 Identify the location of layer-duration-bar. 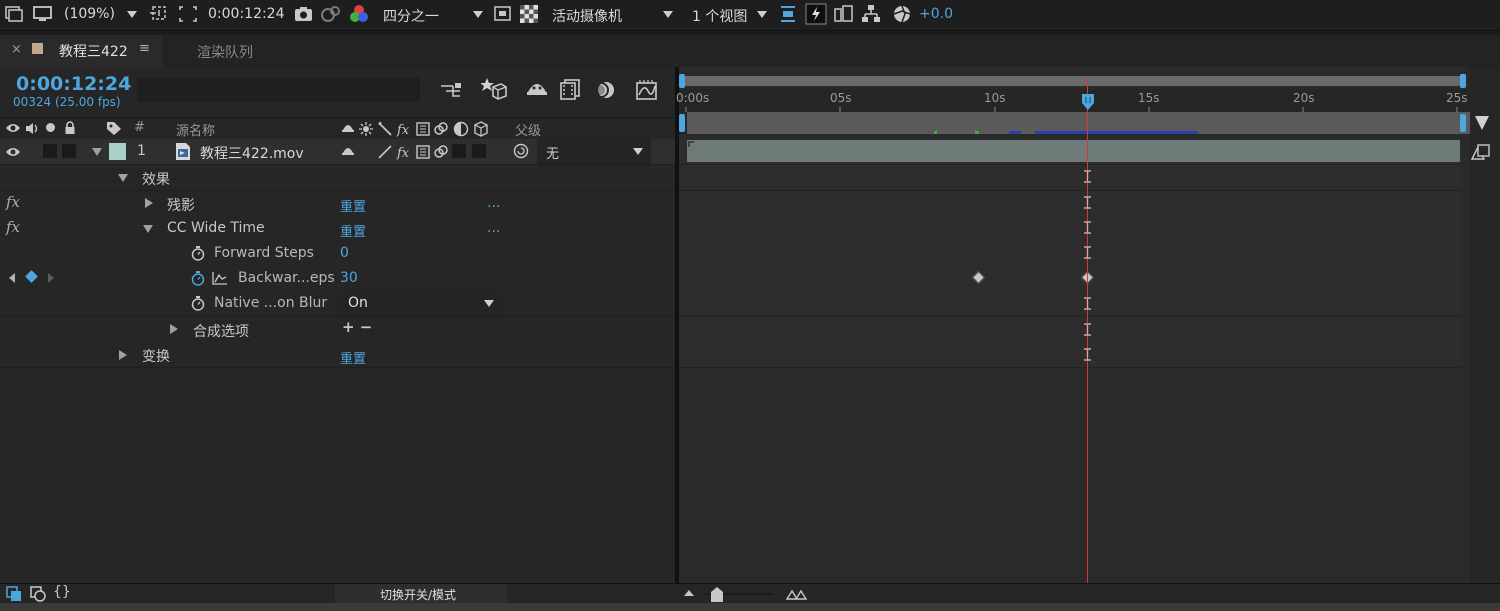
(1073, 151).